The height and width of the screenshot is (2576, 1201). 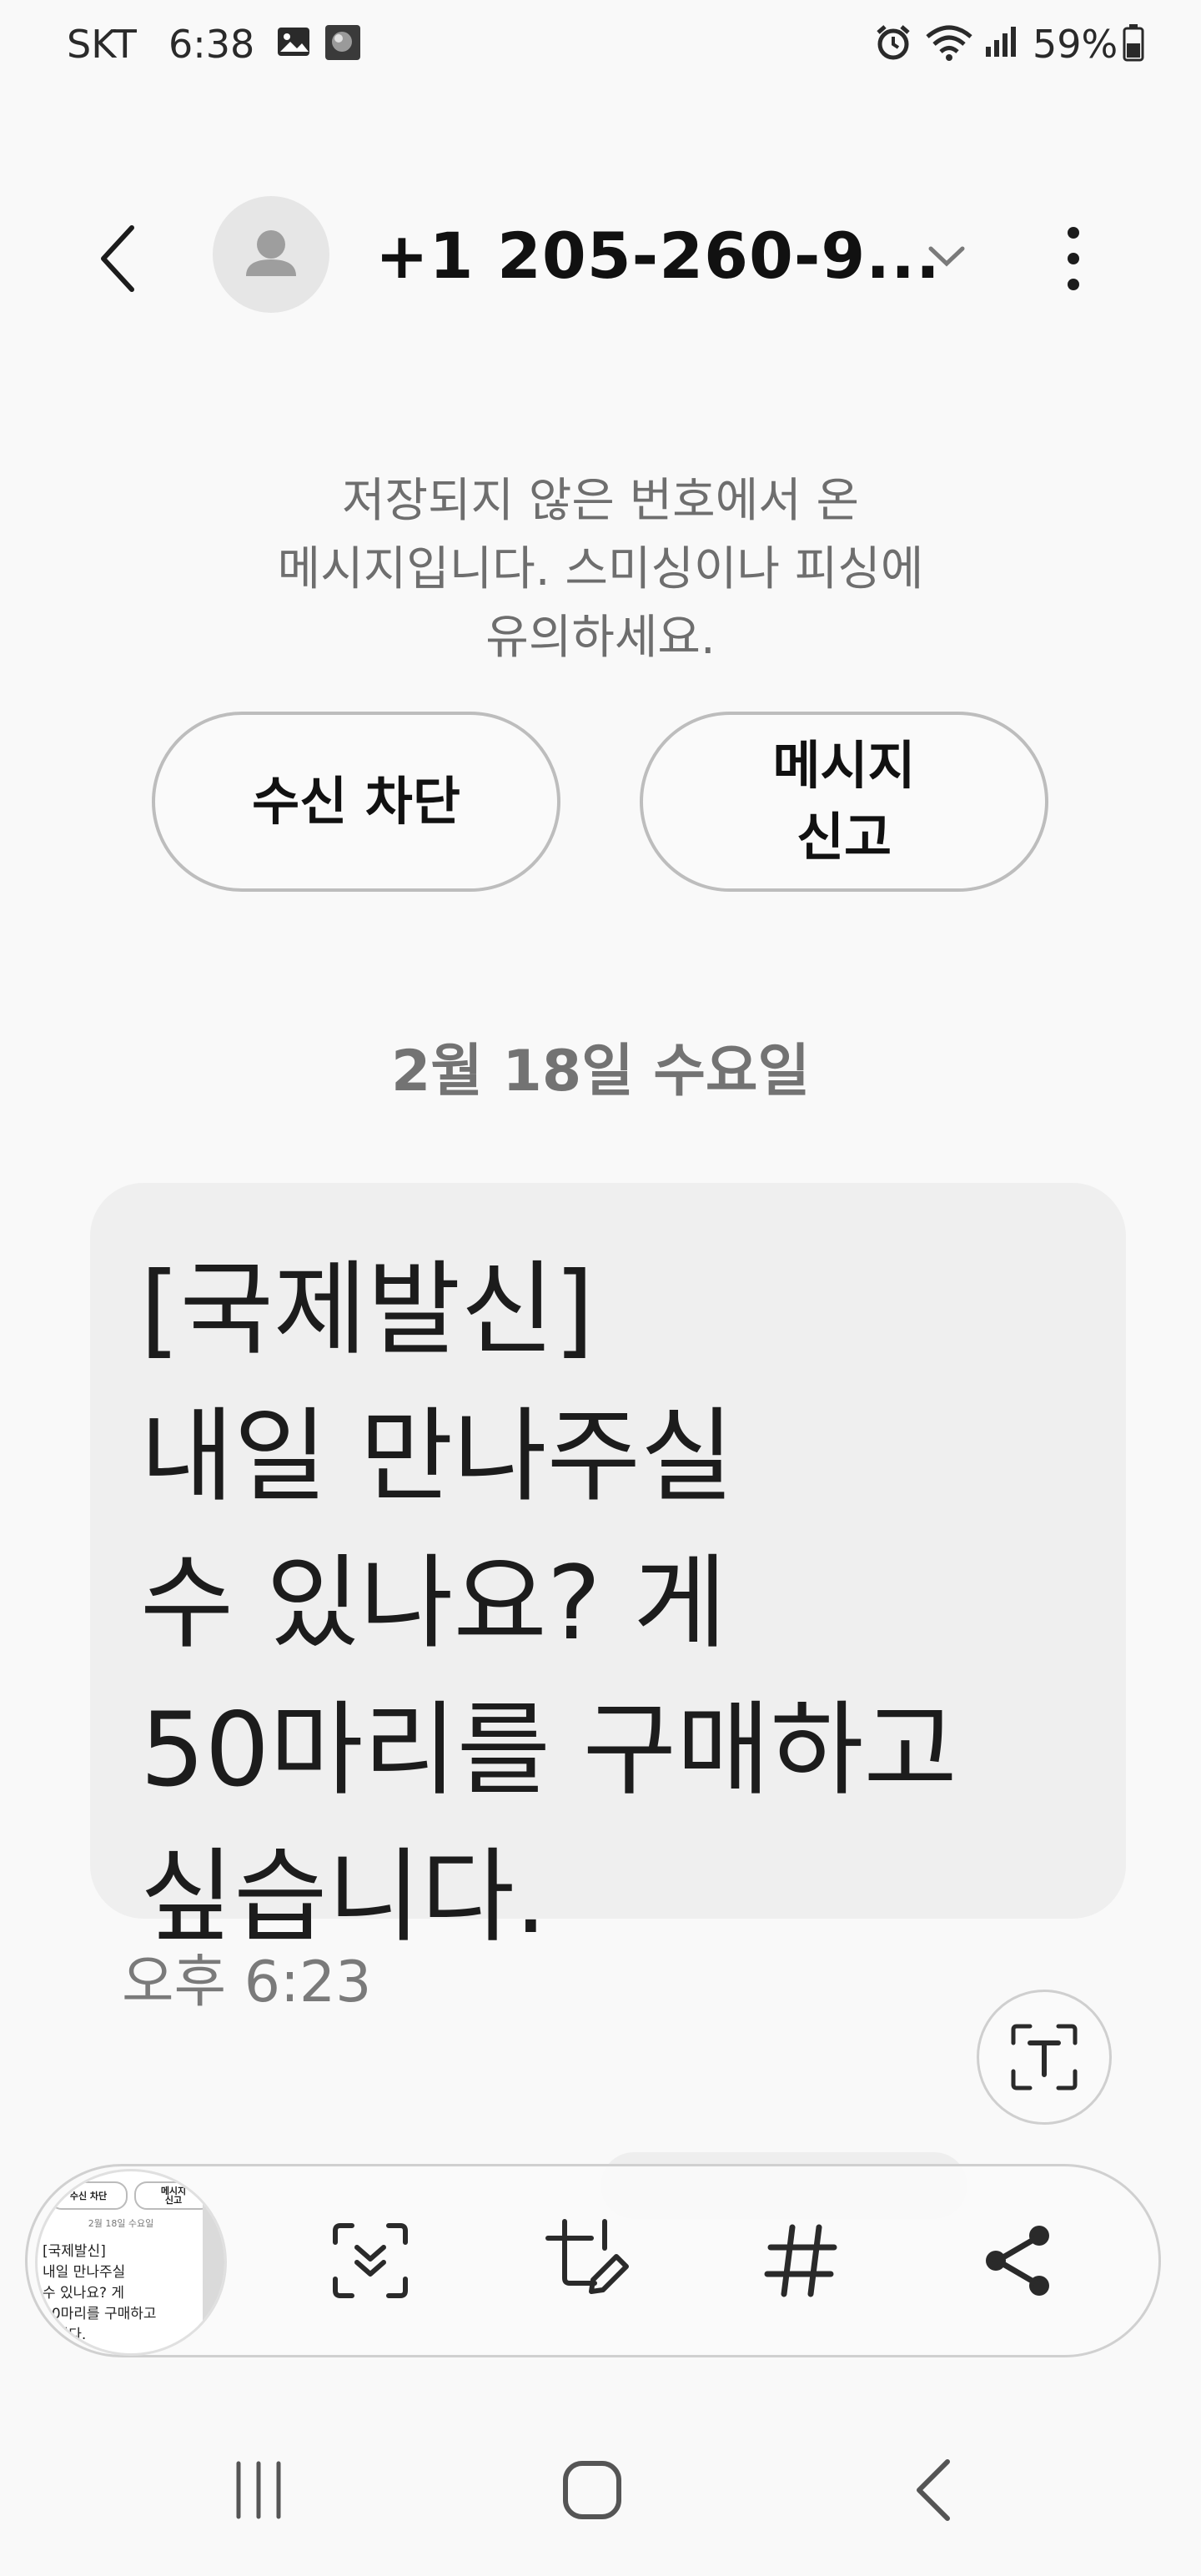 I want to click on hashtag-button, so click(x=801, y=2260).